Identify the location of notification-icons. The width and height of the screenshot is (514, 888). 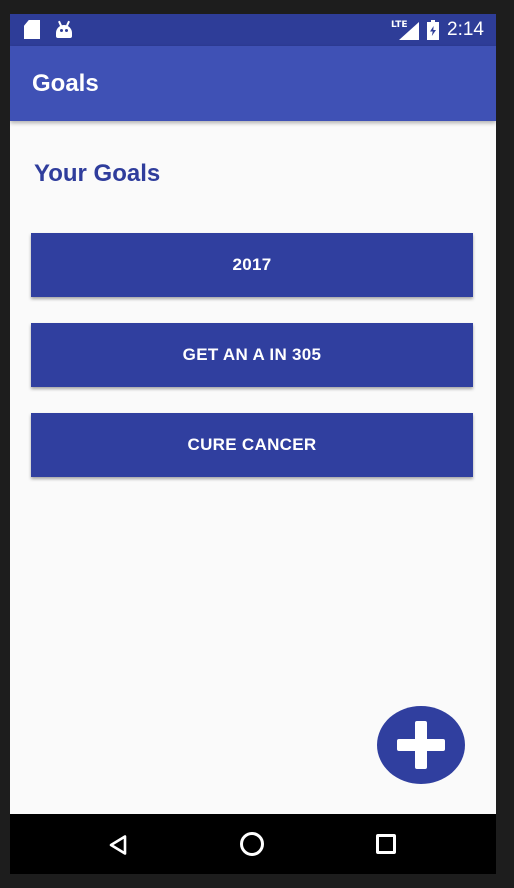
(49, 29).